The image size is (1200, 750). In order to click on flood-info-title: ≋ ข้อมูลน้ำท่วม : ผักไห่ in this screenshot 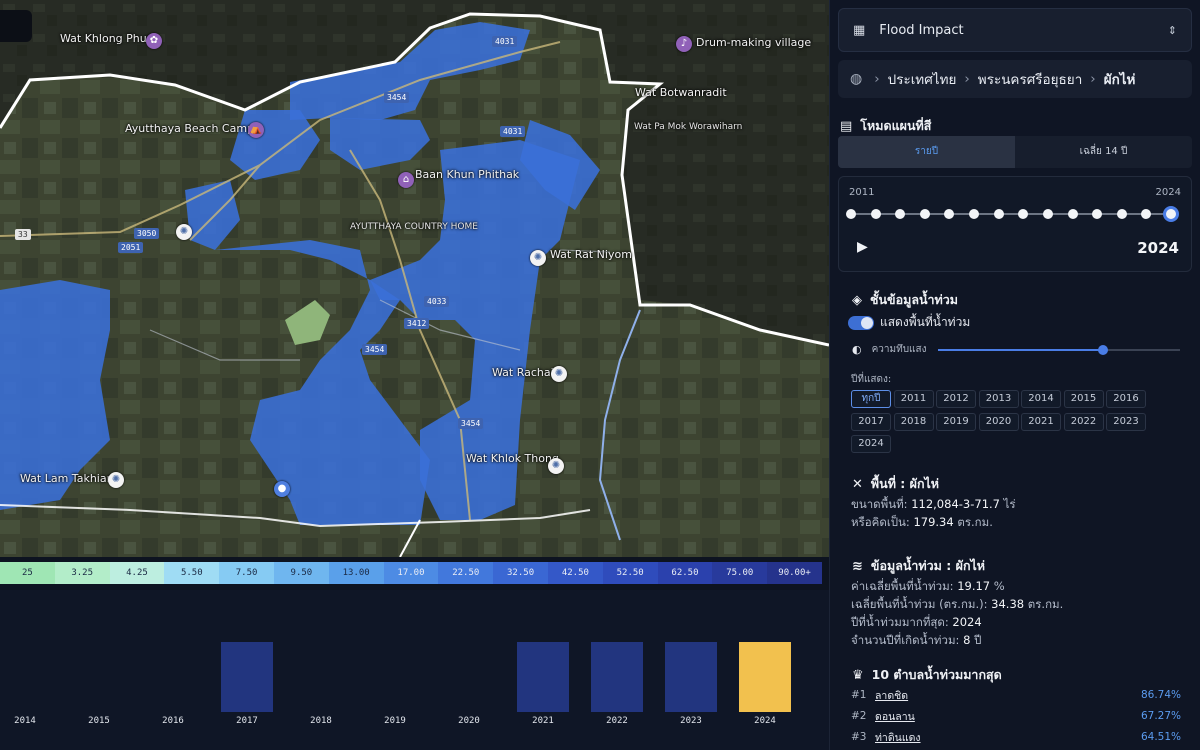, I will do `click(918, 566)`.